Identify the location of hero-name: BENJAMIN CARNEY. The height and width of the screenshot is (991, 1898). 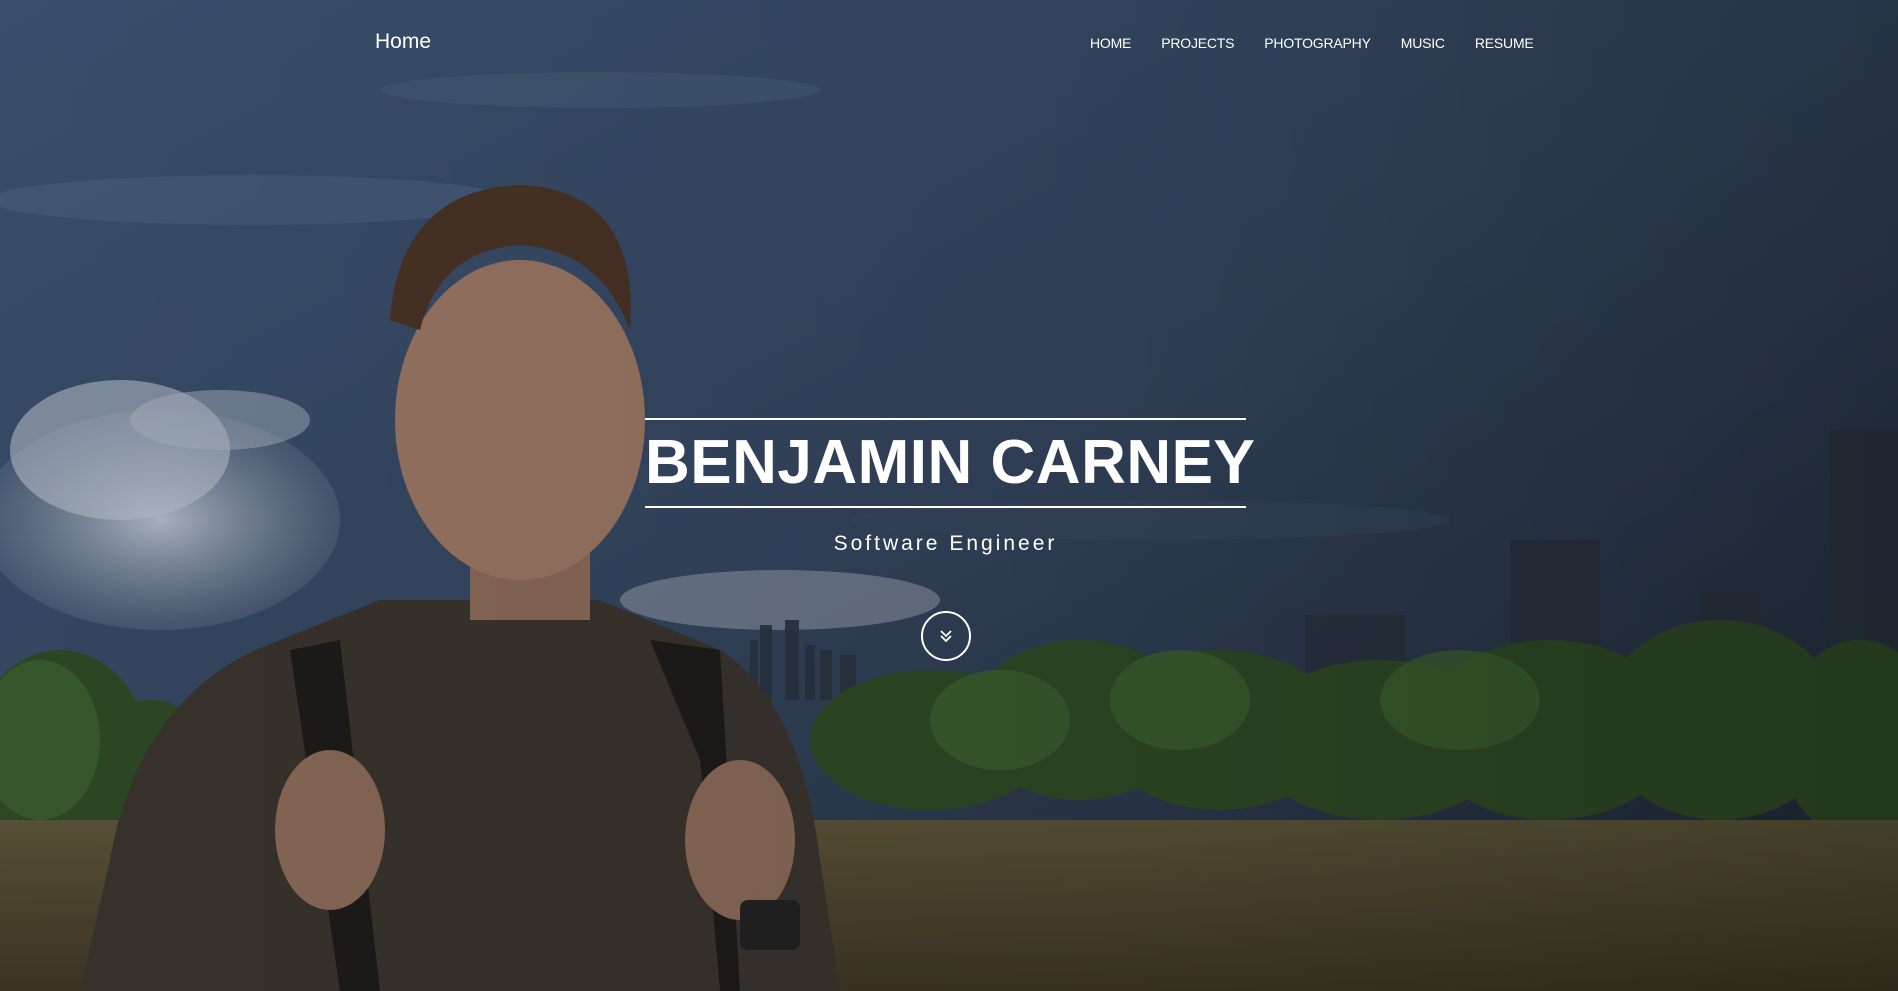
(950, 462).